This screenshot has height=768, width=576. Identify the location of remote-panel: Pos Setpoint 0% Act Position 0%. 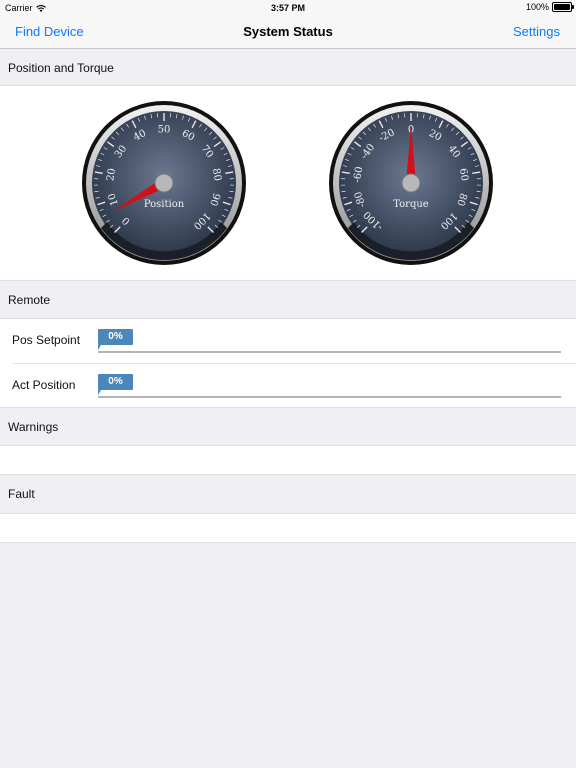
(288, 363).